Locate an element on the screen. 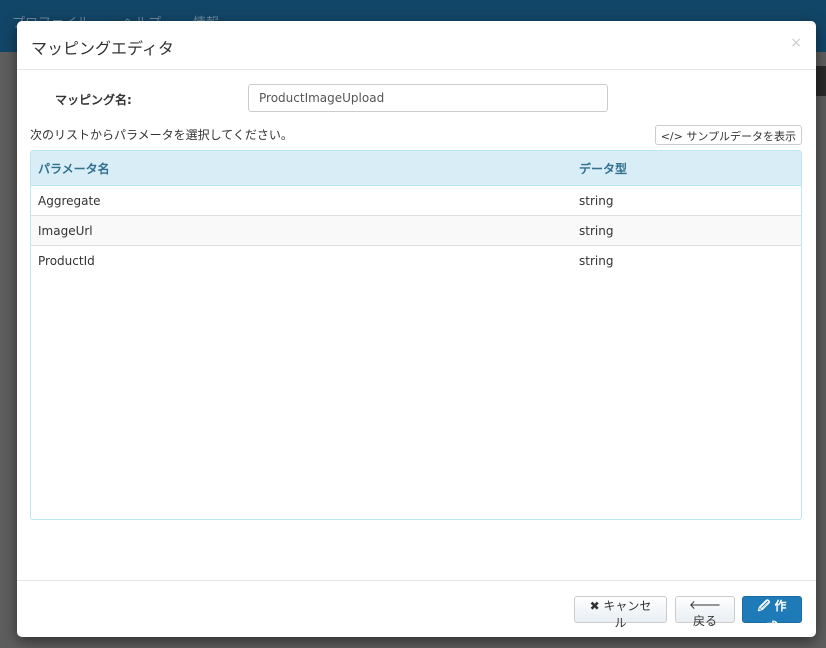  close-icon: × is located at coordinates (796, 43).